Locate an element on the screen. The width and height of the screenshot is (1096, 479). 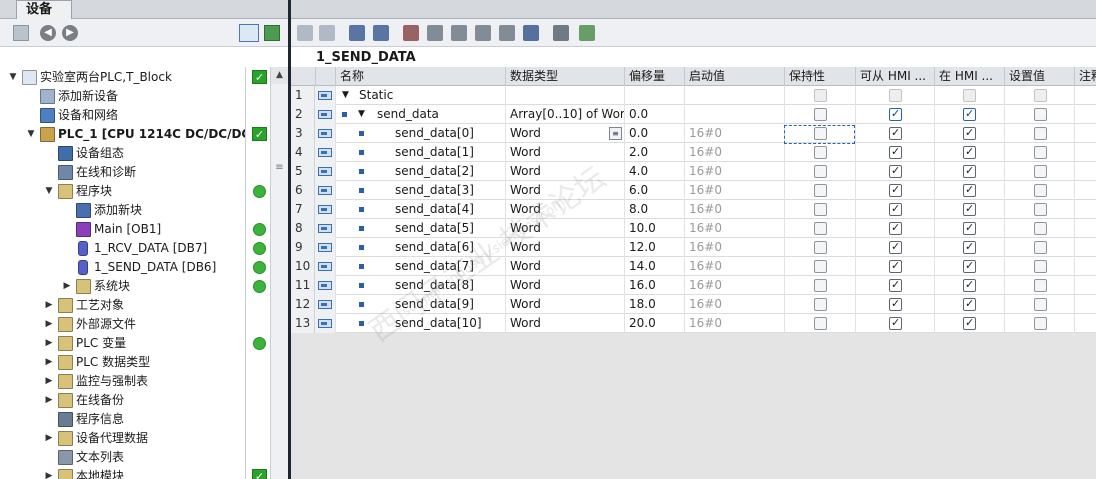
tree-item: 1_SEND_DATA [DB6] is located at coordinates (135, 267).